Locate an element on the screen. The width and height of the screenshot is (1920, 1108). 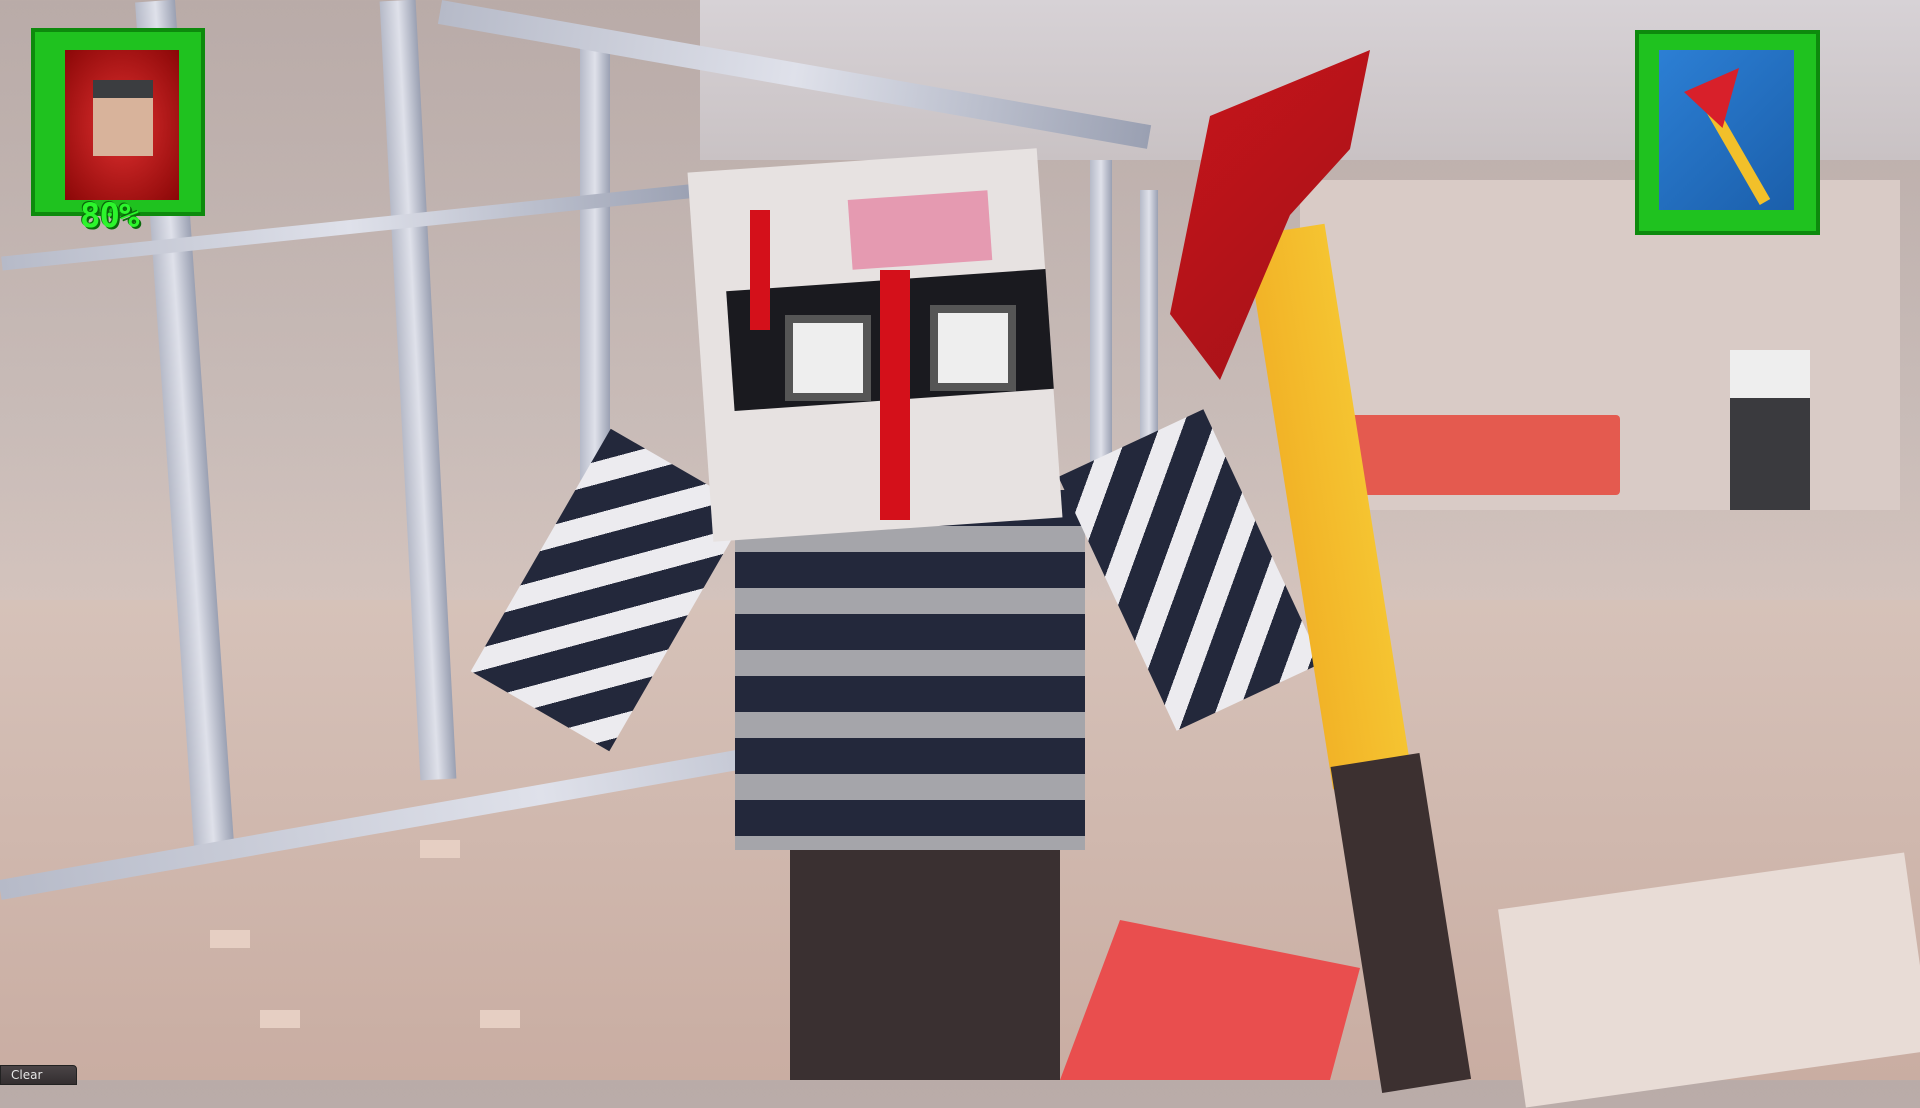
zombie-torso is located at coordinates (910, 670).